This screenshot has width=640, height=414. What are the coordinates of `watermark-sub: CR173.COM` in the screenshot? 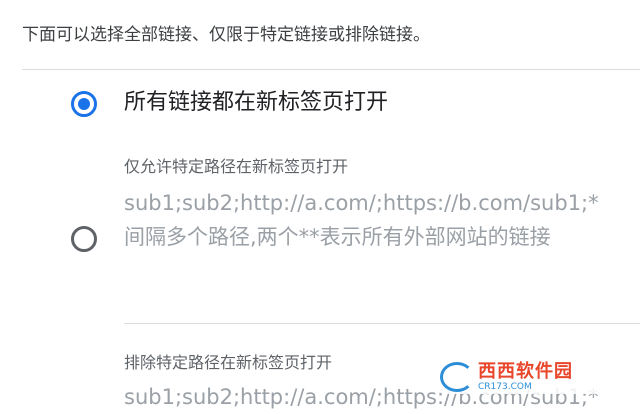 It's located at (505, 386).